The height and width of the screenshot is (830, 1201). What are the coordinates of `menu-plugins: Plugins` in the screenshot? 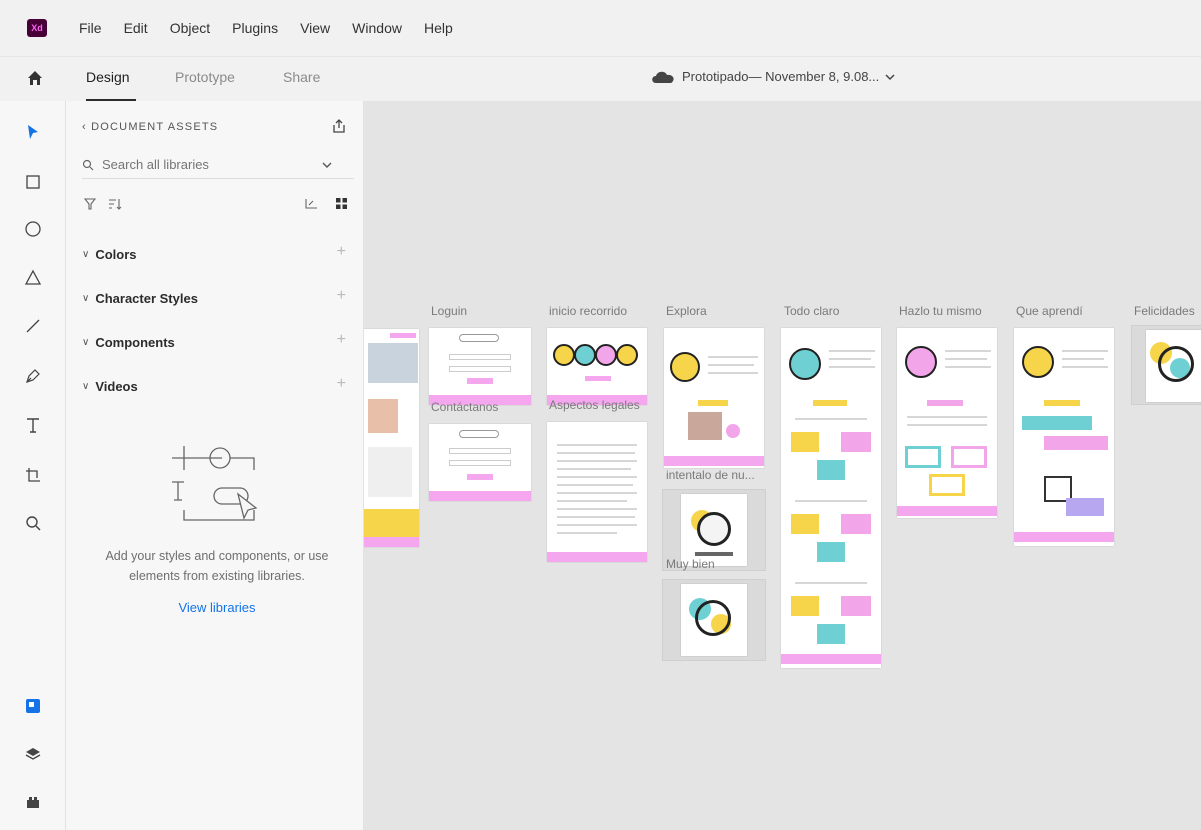 It's located at (255, 28).